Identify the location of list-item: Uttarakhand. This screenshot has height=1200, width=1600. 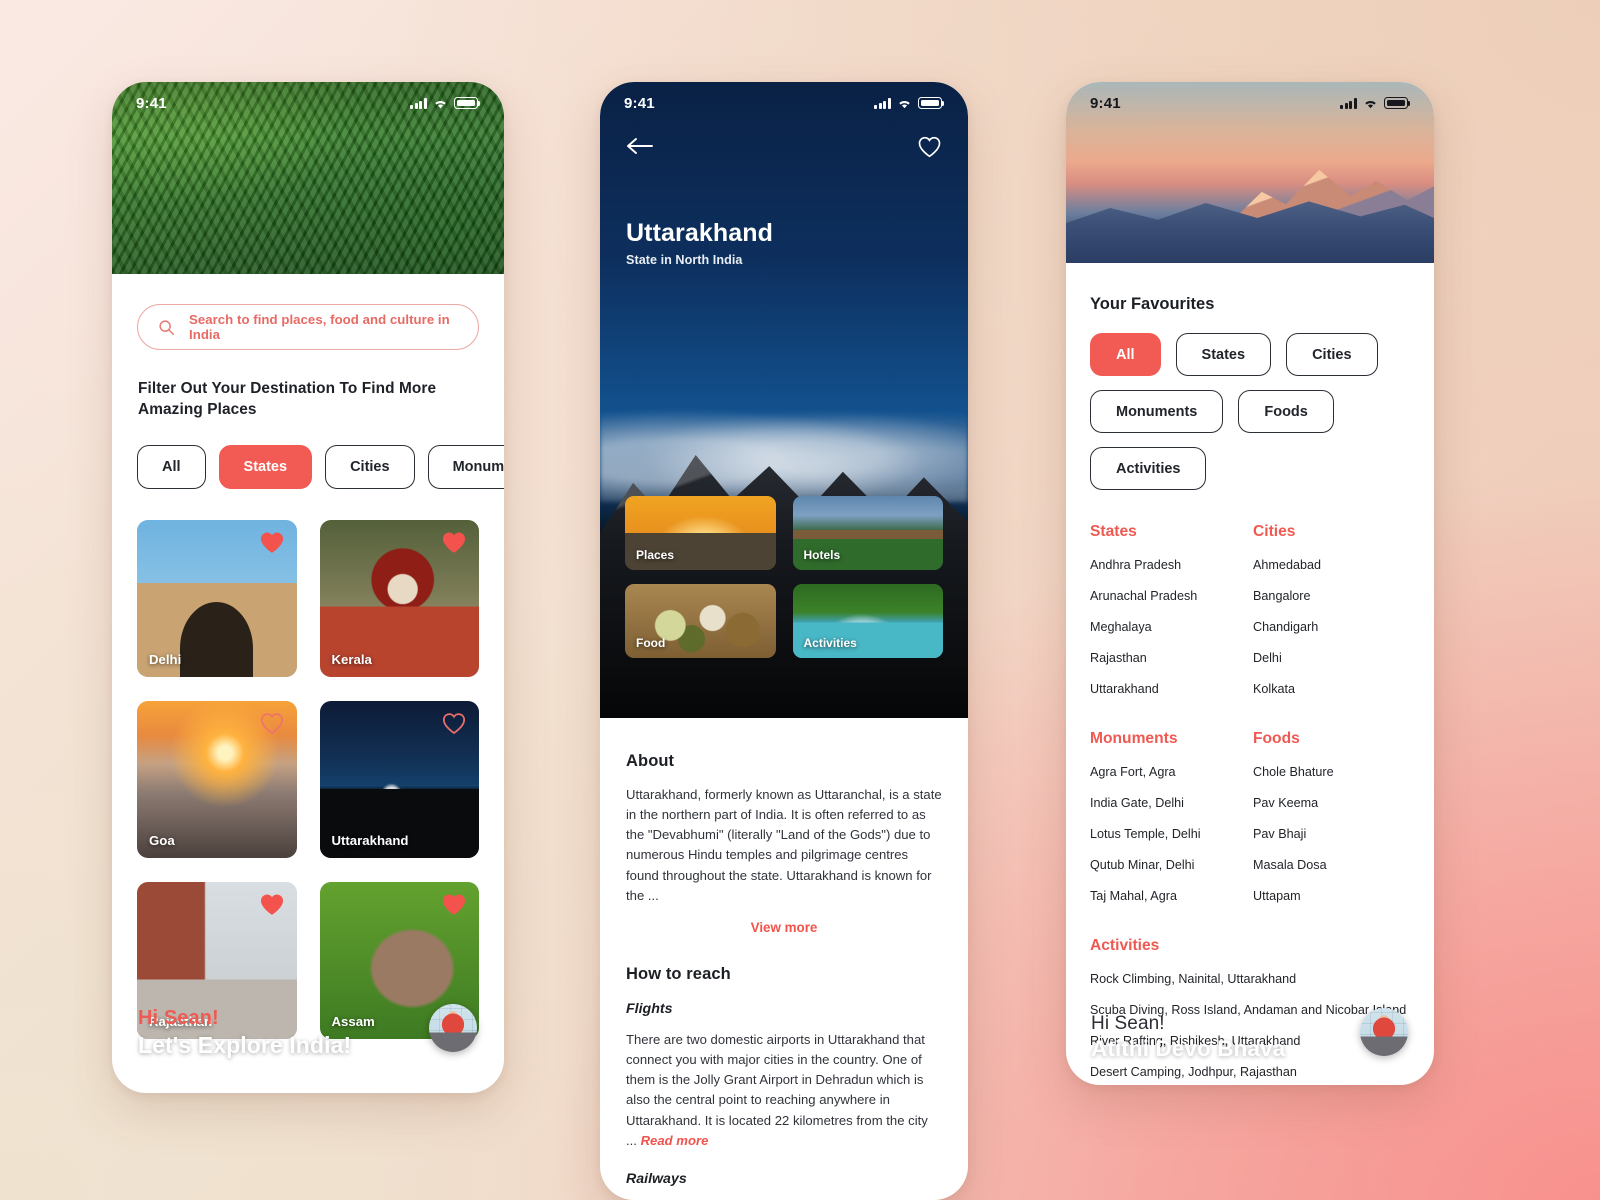
(1168, 689).